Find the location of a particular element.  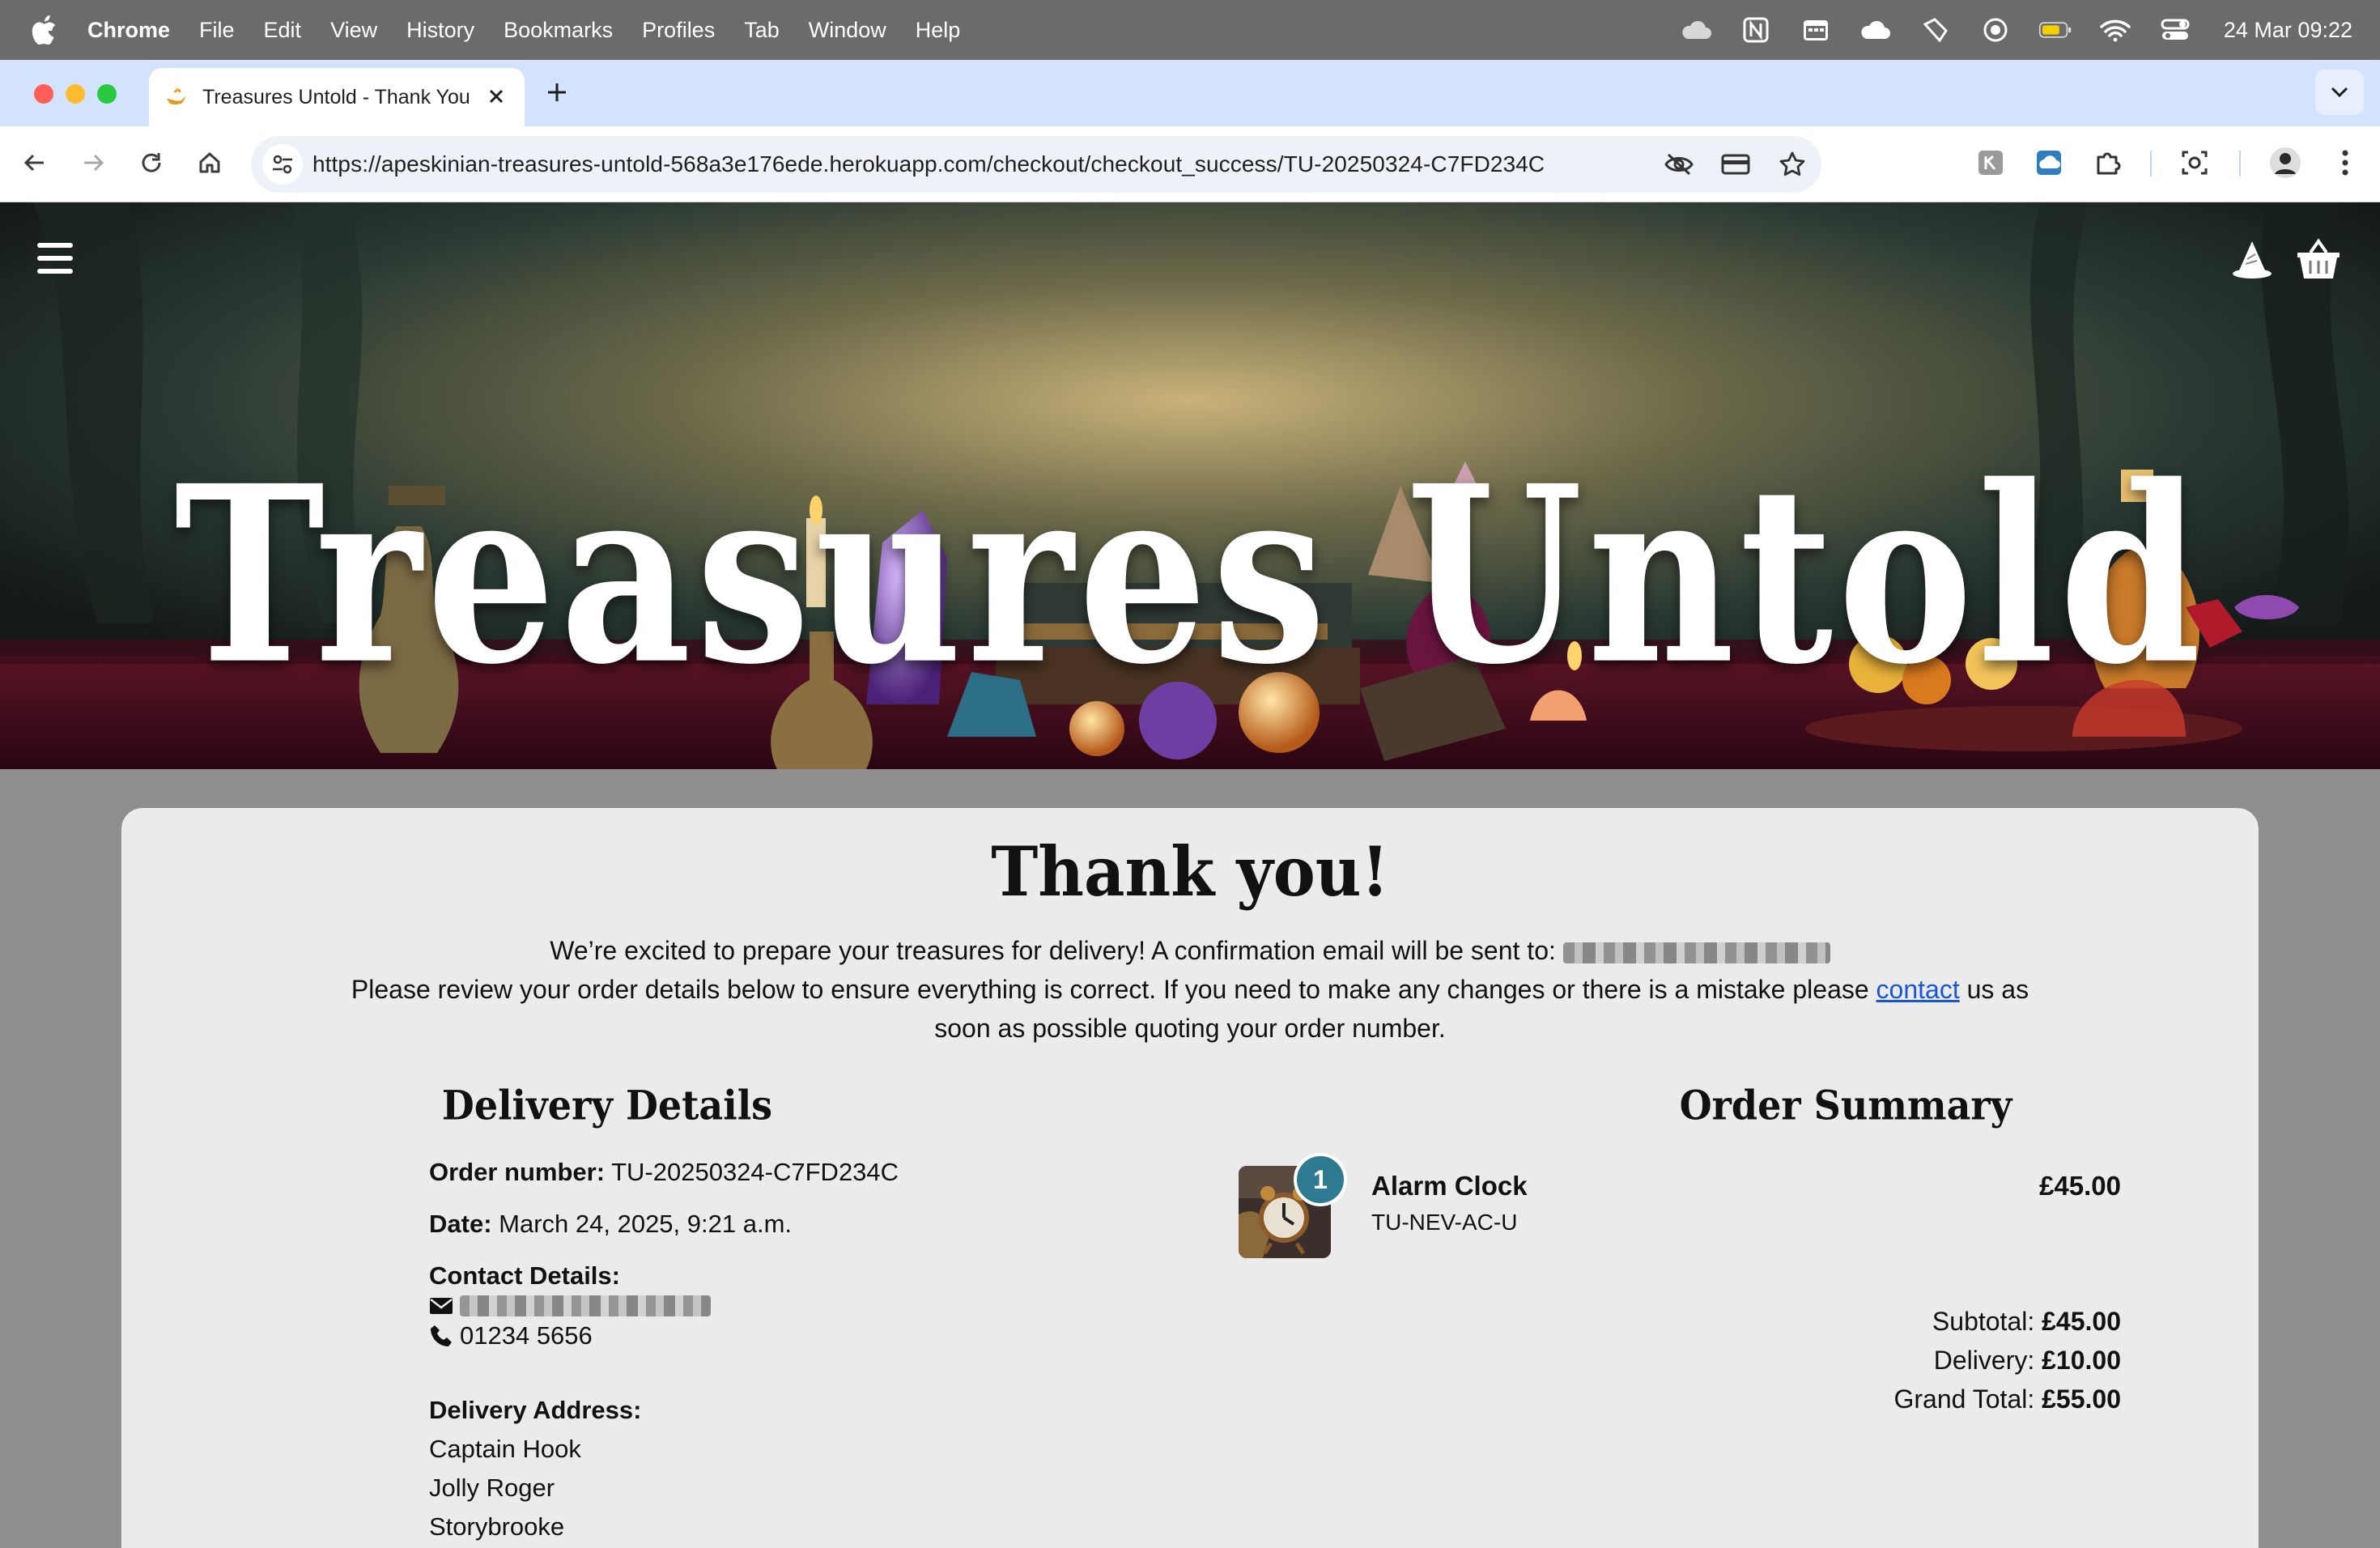

menu-edit: Edit is located at coordinates (283, 31).